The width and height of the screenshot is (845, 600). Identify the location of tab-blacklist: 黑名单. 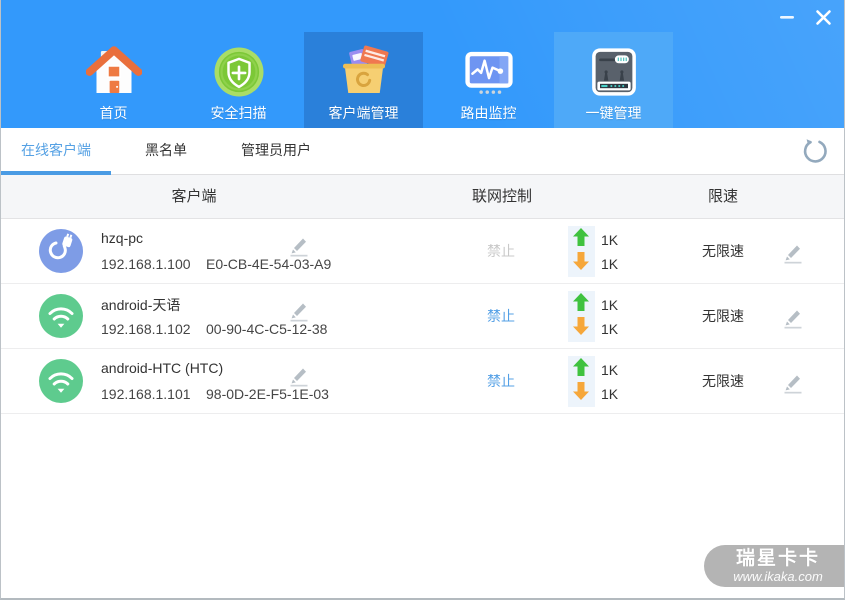
(166, 151).